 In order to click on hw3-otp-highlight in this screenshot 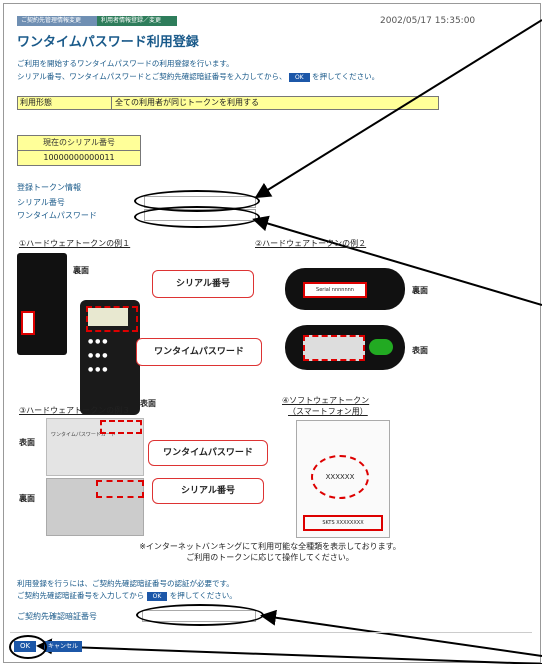, I will do `click(121, 427)`.